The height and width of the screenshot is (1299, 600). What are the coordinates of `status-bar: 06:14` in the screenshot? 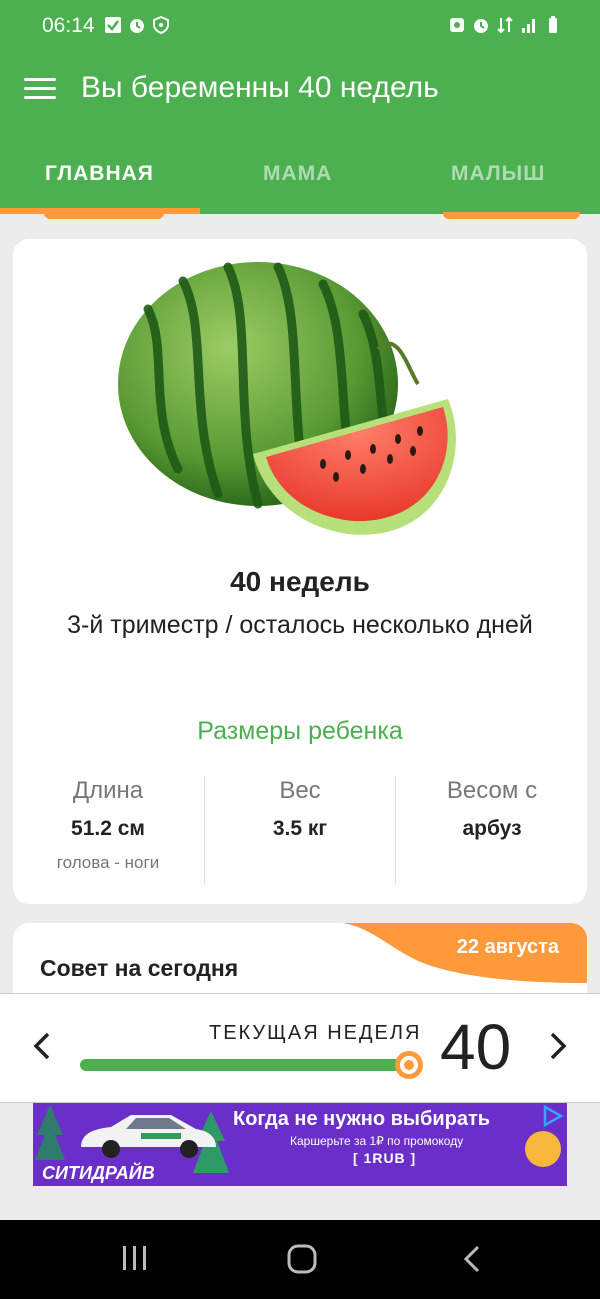 It's located at (300, 27).